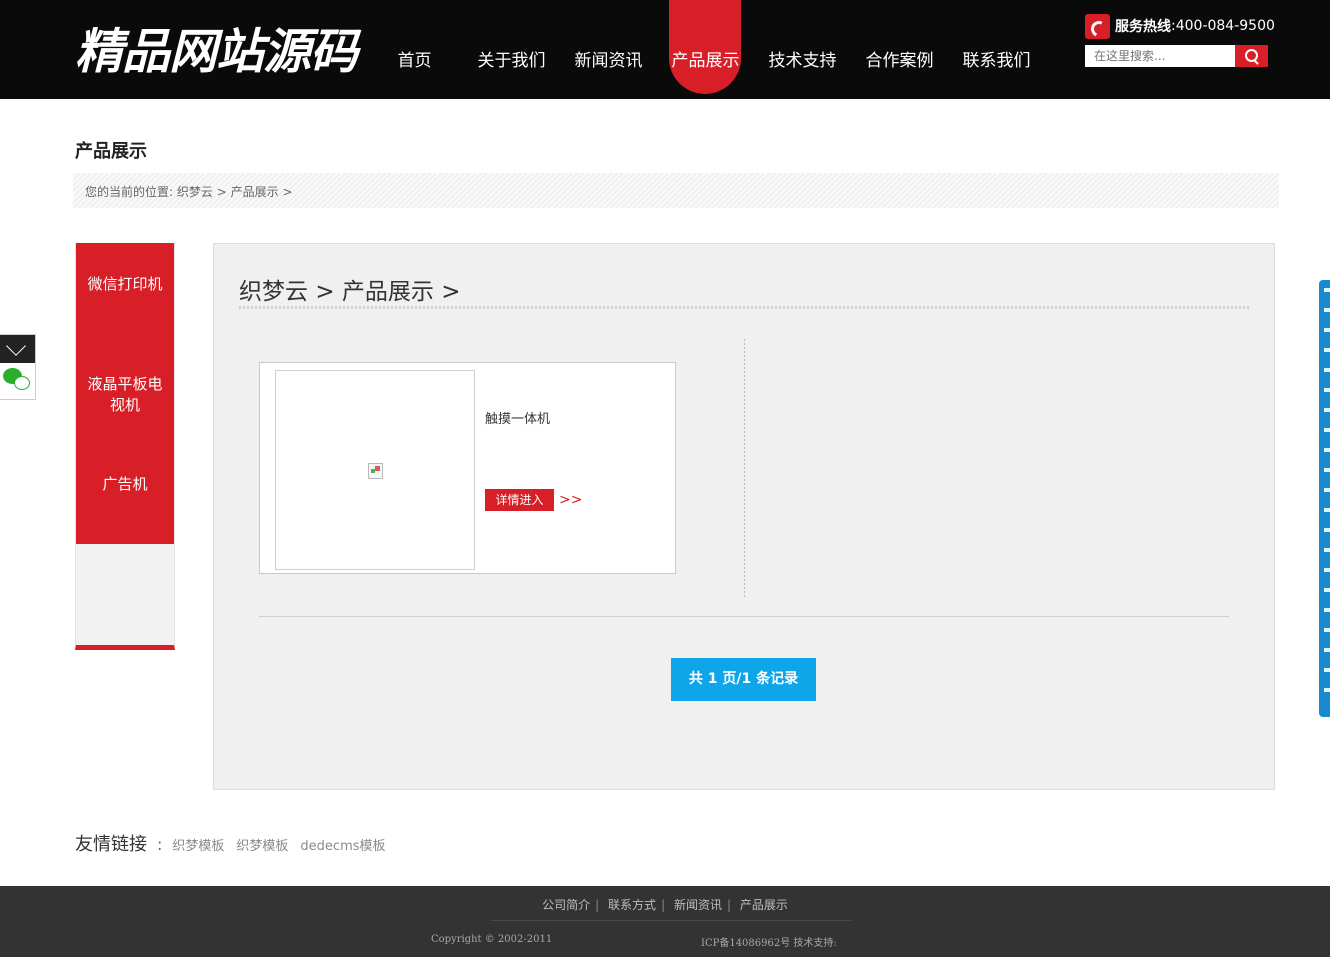  I want to click on breadcrumb-link-home: 织梦云, so click(195, 192).